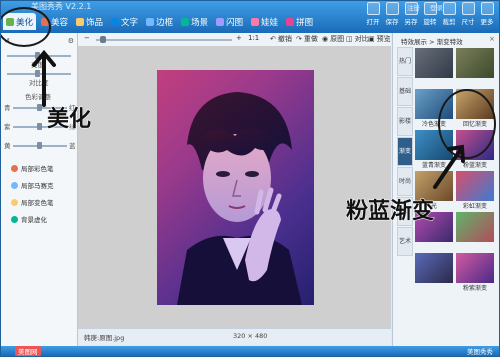  What do you see at coordinates (185, 21) in the screenshot?
I see `scene-icon` at bounding box center [185, 21].